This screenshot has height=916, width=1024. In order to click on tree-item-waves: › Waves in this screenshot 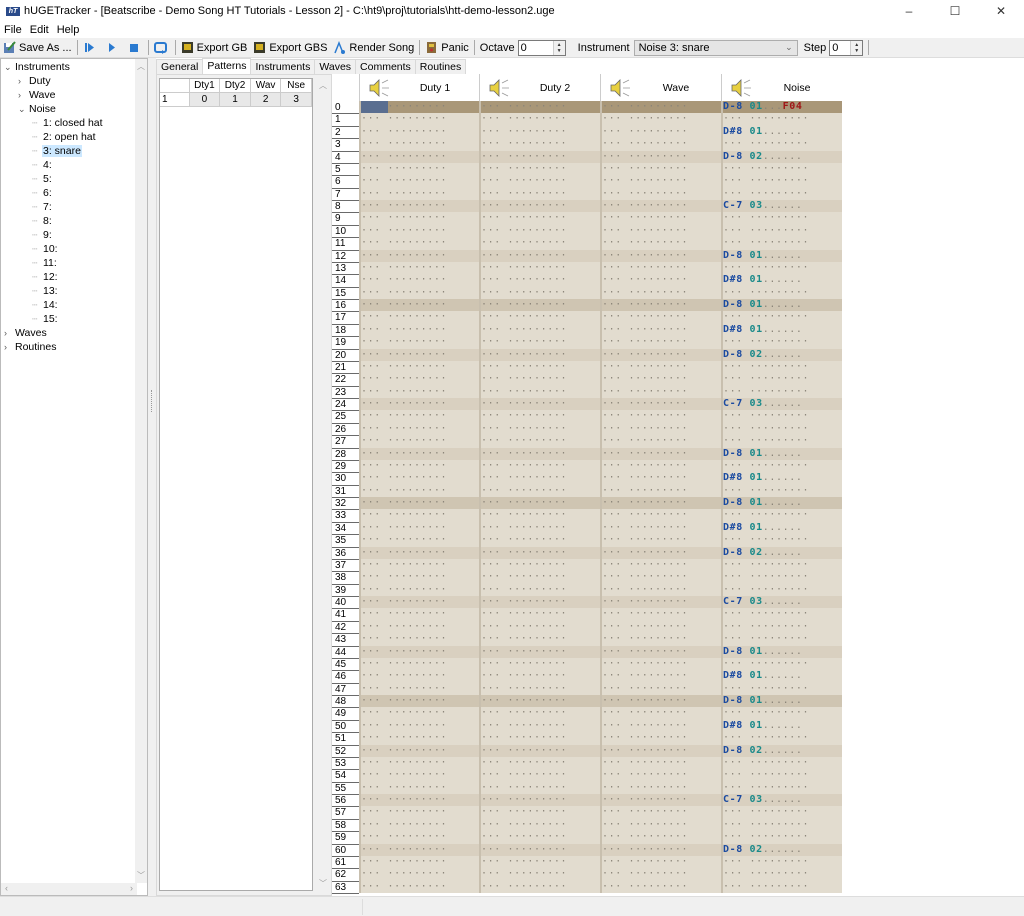, I will do `click(26, 333)`.